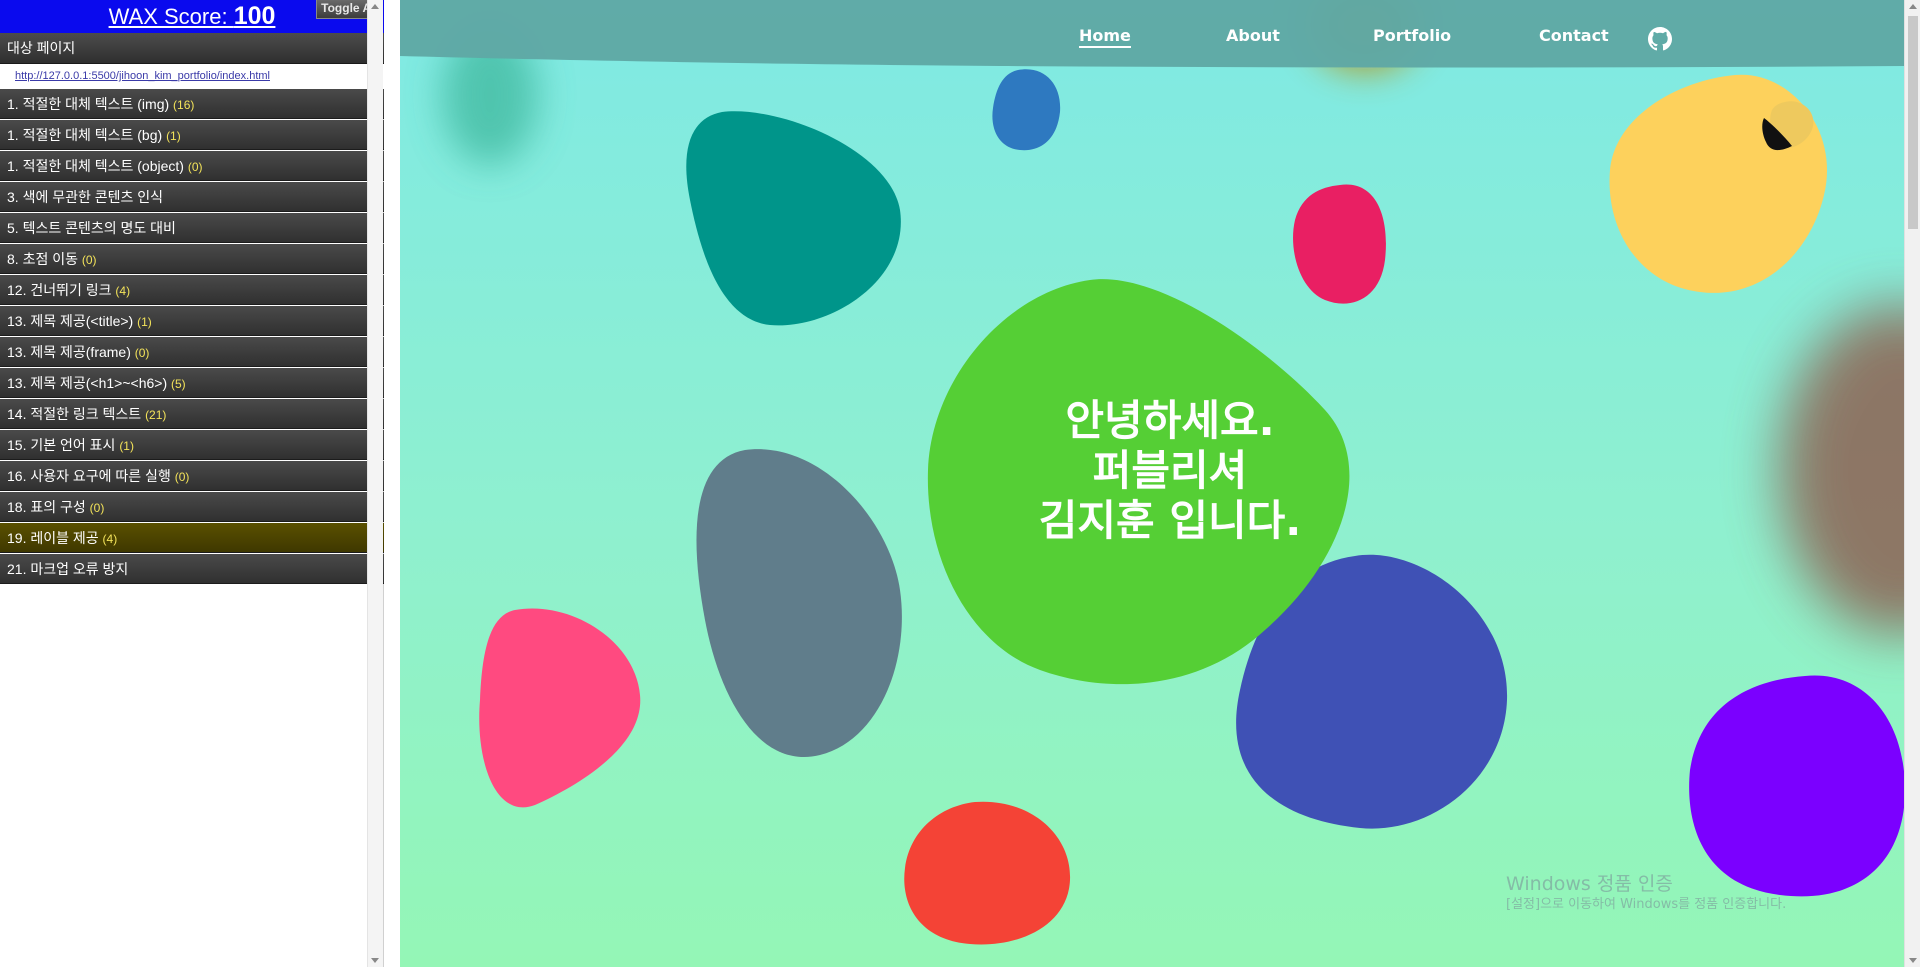 The image size is (1920, 967). Describe the element at coordinates (192, 48) in the screenshot. I see `target-page-heading: 대상 페이지` at that location.